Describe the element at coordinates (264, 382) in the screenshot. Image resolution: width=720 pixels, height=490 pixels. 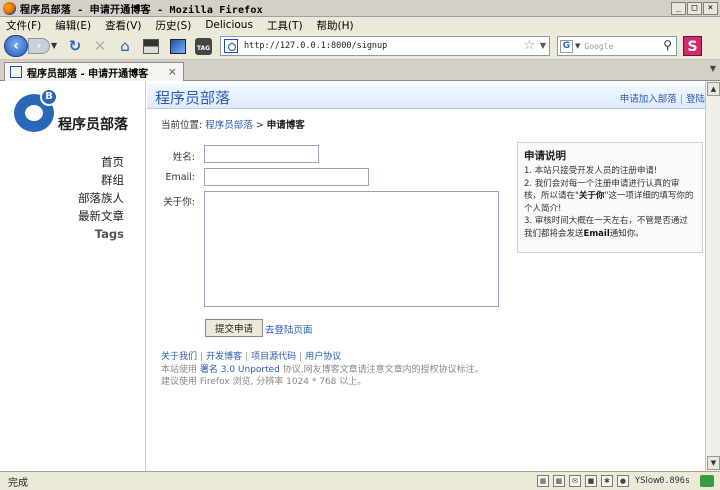
I see `footer-browser-note: 建议使用 Firefox 浏览, 分辨率 1024 * 768 以上。` at that location.